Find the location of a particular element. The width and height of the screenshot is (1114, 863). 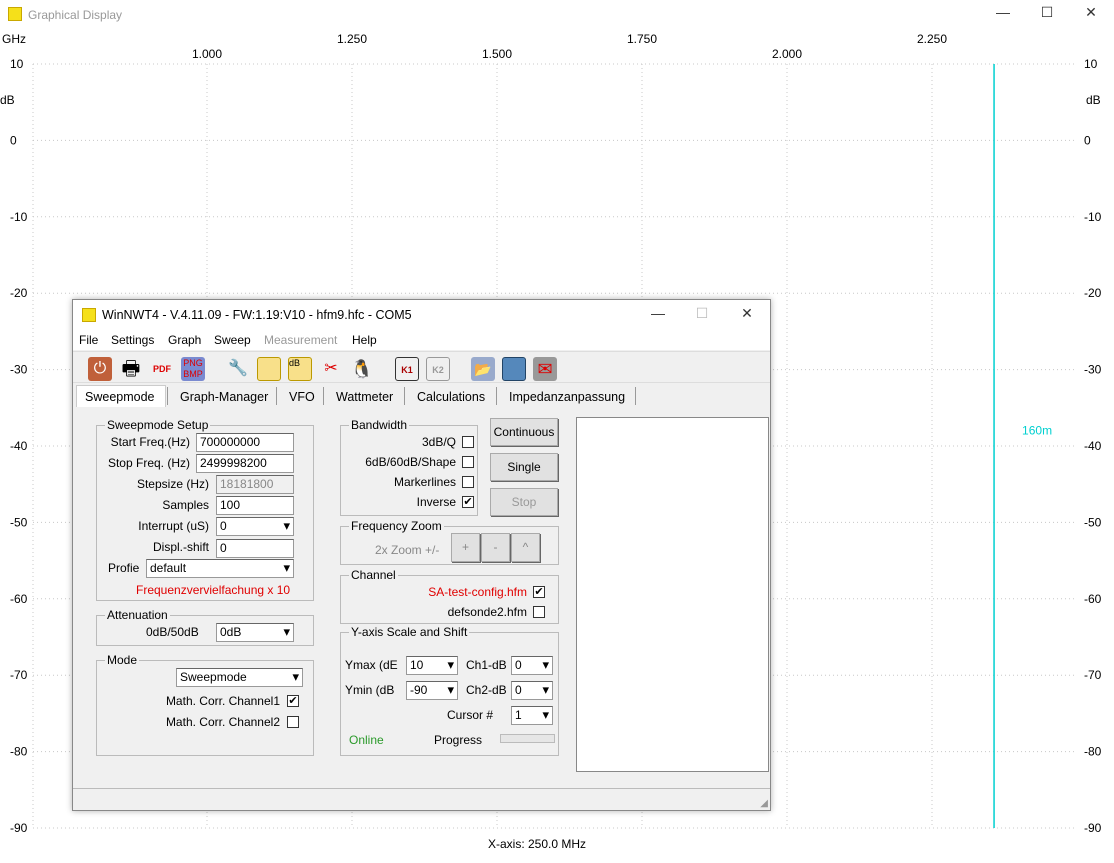

3db-q-checkbox is located at coordinates (468, 442).